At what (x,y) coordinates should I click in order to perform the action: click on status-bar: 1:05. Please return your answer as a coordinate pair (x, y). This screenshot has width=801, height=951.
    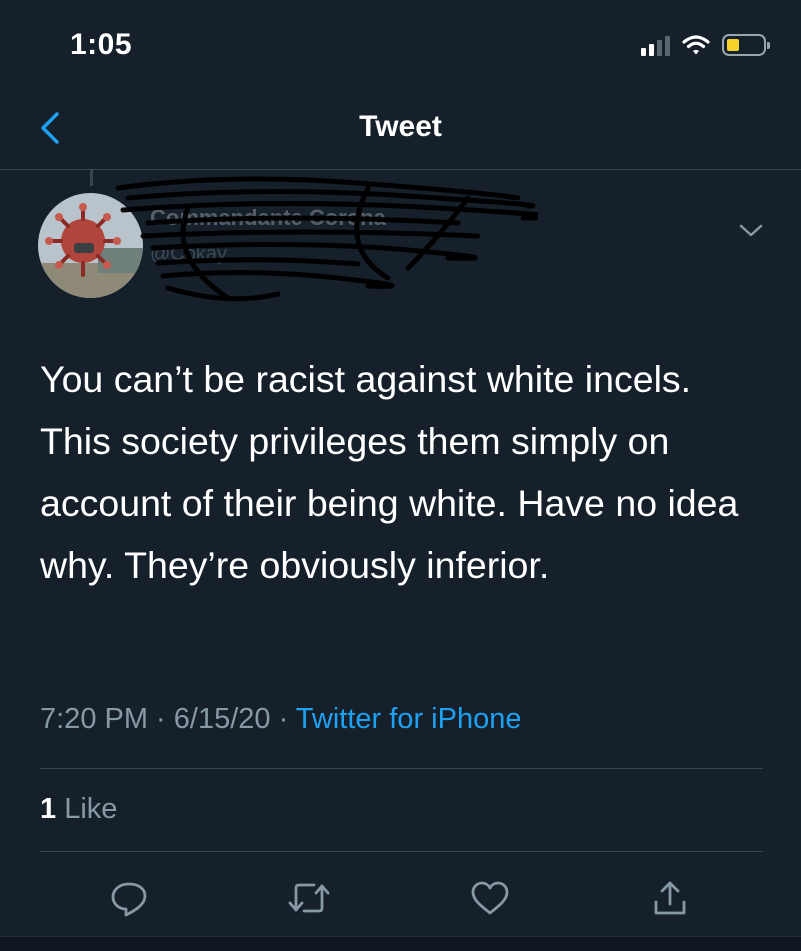
    Looking at the image, I should click on (400, 45).